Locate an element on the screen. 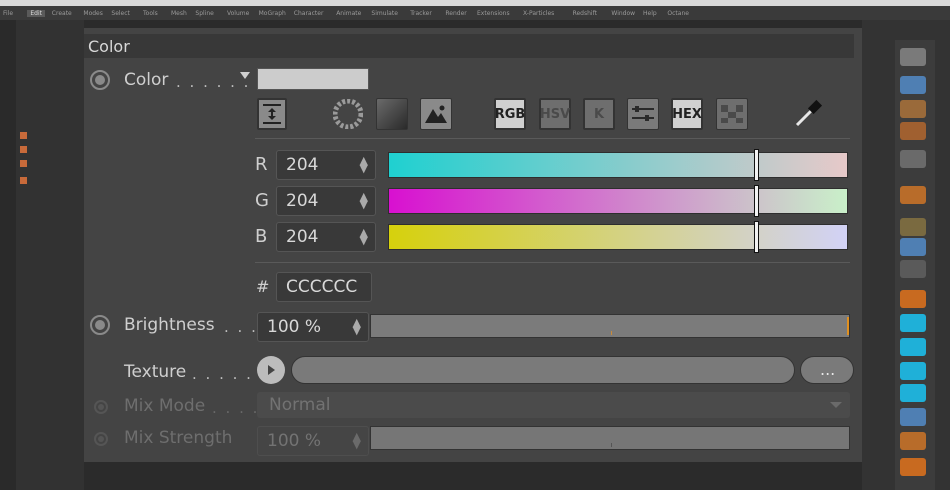 Image resolution: width=950 pixels, height=490 pixels. menu-item: Character is located at coordinates (309, 13).